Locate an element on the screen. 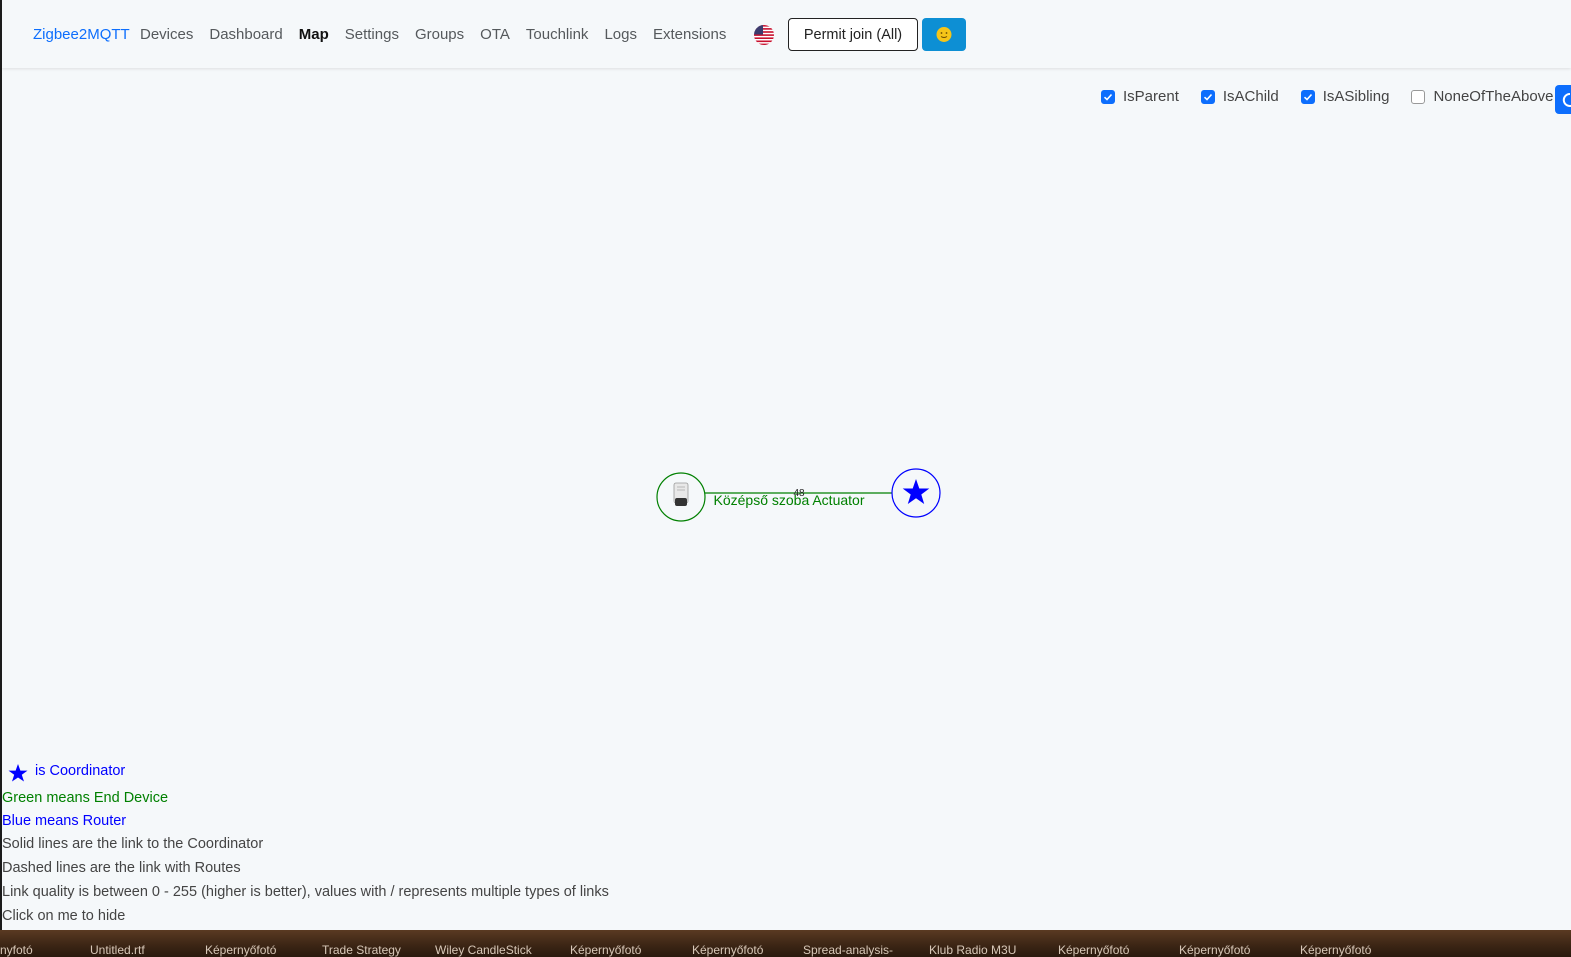 This screenshot has height=957, width=1571. legend-star-icon is located at coordinates (18, 775).